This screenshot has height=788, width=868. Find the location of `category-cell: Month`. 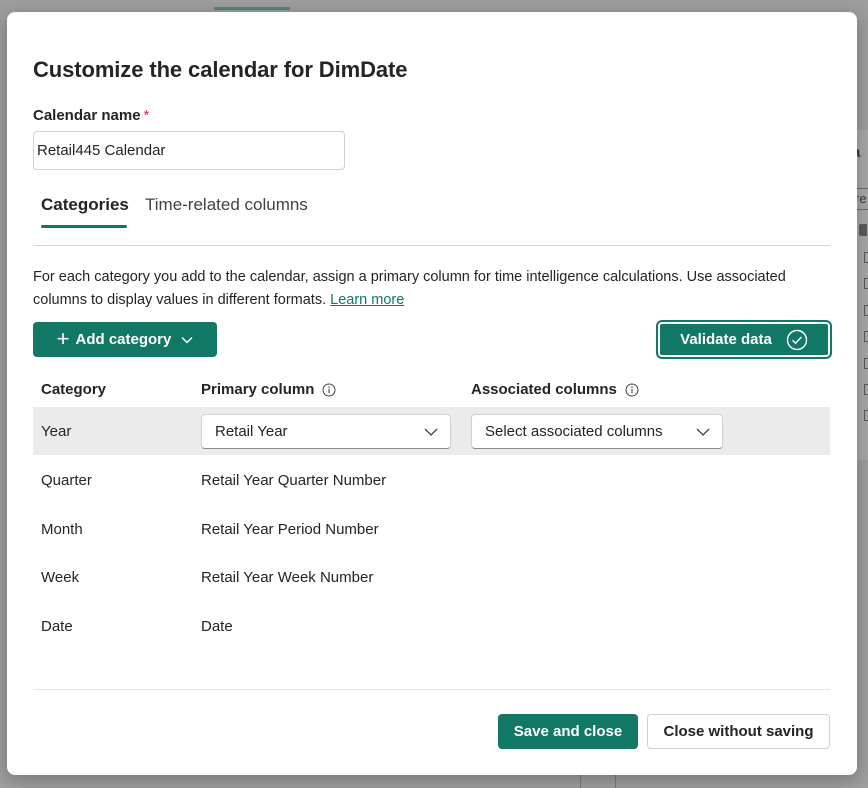

category-cell: Month is located at coordinates (62, 529).